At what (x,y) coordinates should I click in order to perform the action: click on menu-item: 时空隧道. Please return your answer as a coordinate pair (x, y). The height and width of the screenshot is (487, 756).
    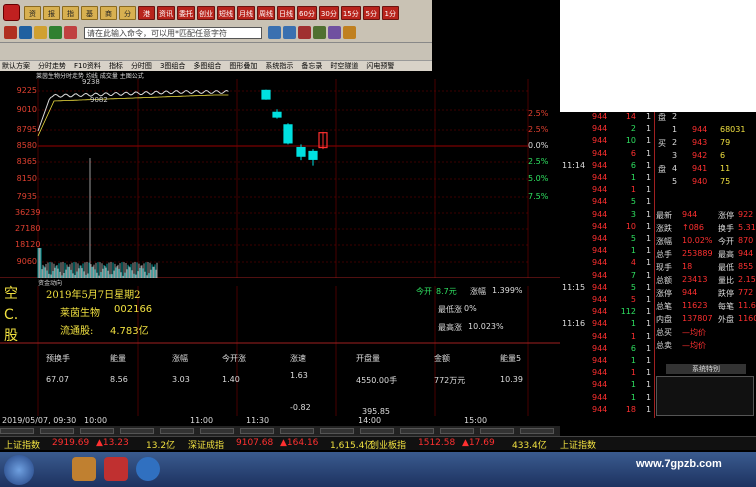
    Looking at the image, I should click on (344, 66).